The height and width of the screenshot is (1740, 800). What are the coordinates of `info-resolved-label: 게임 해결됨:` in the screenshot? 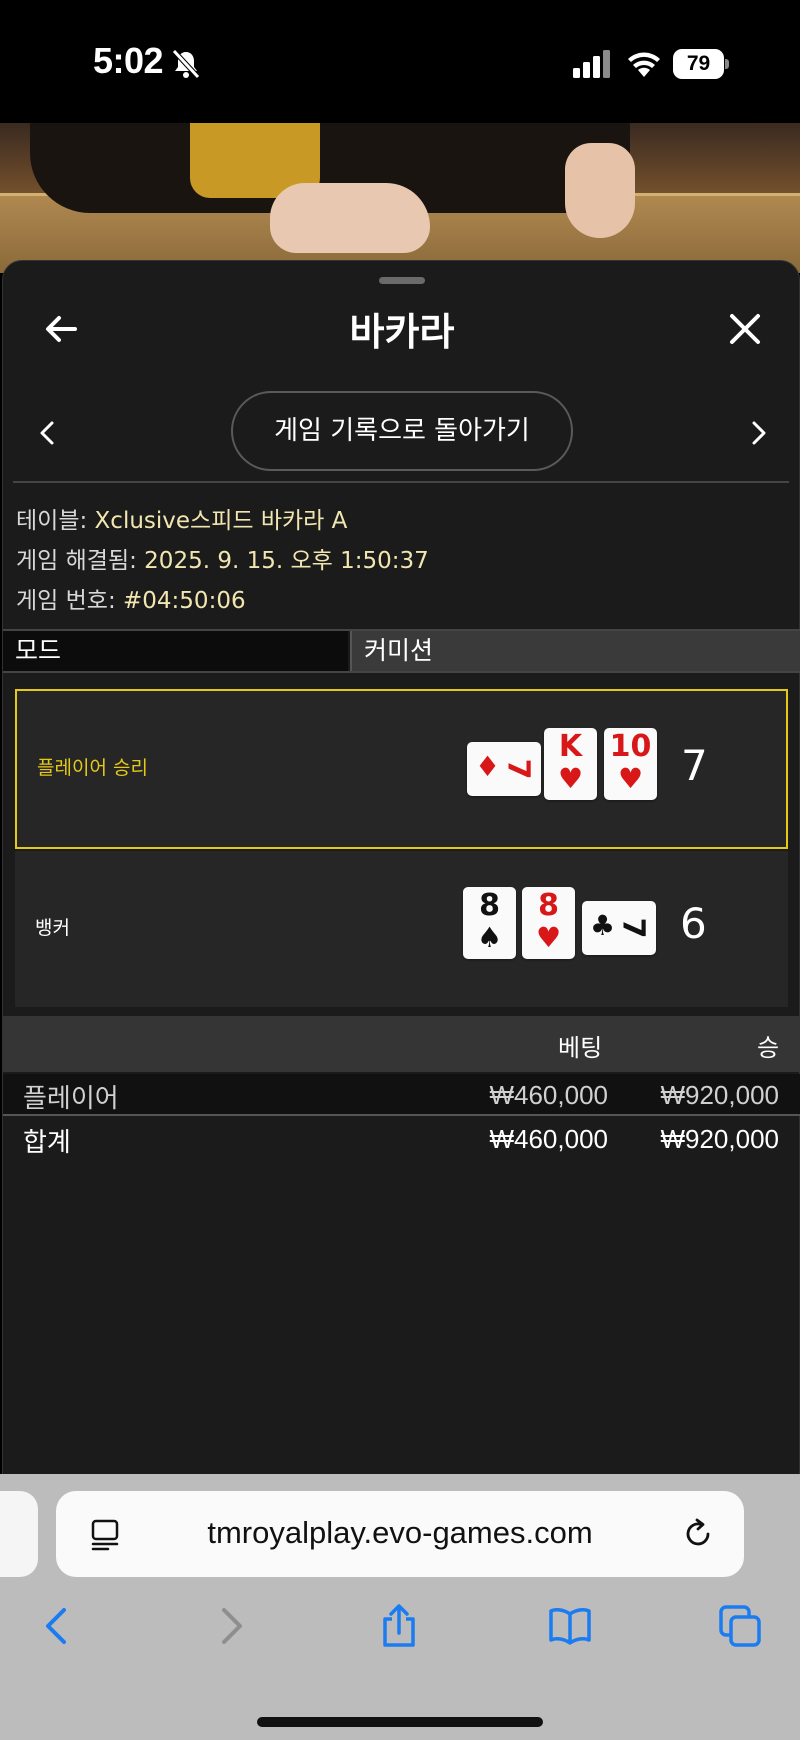 It's located at (80, 561).